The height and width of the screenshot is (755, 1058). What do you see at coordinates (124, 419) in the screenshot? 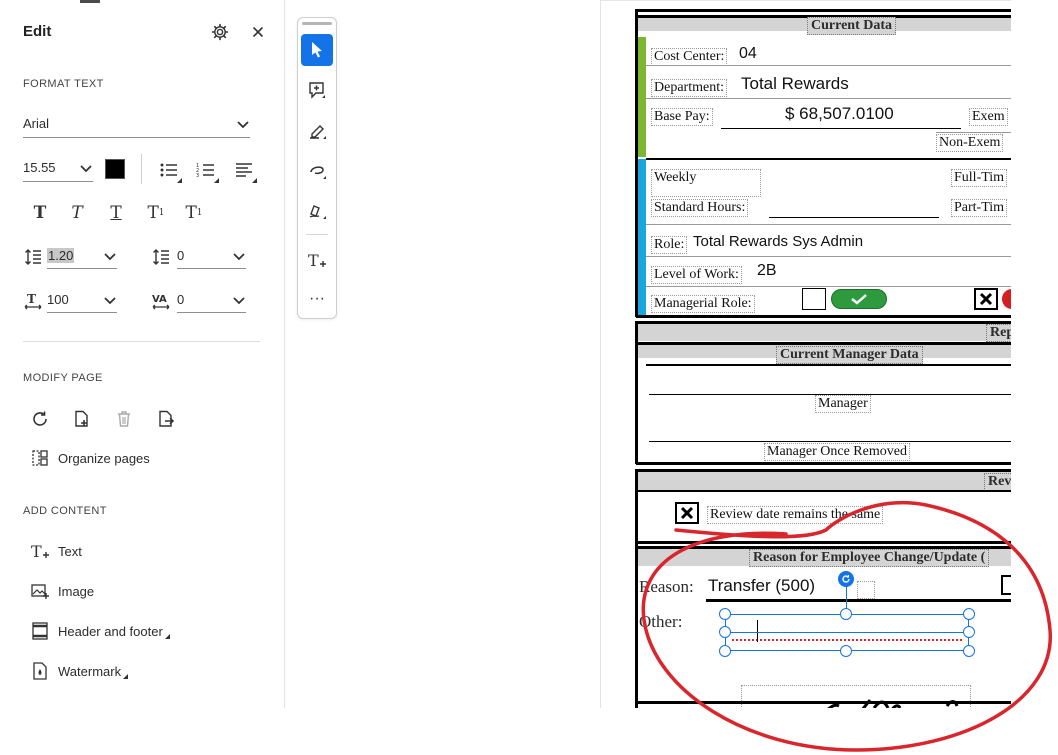
I see `delete-page-icon` at bounding box center [124, 419].